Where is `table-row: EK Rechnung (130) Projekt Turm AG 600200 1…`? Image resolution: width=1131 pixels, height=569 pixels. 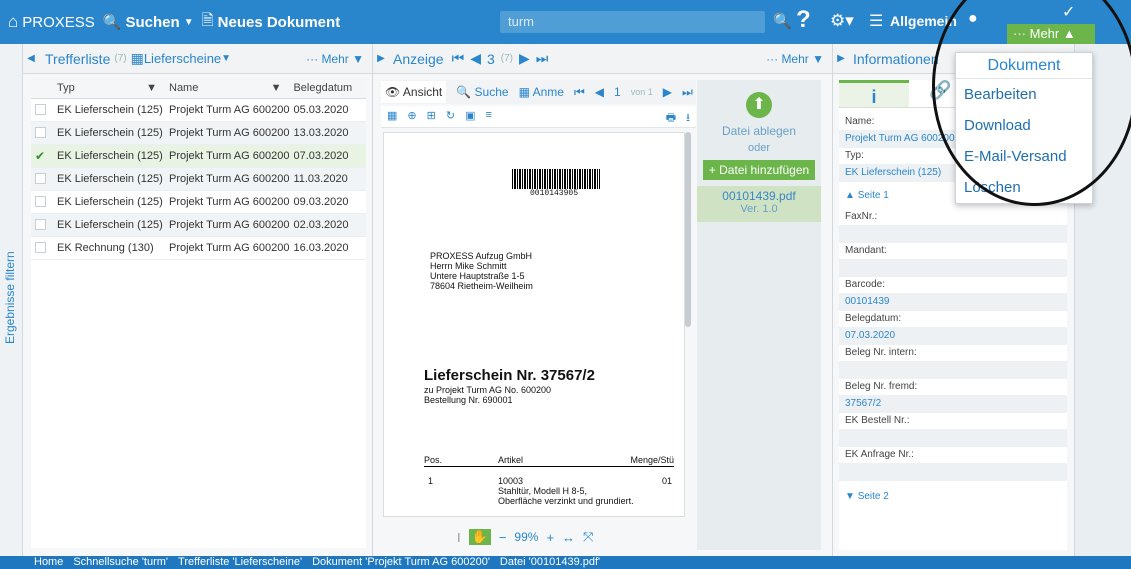
table-row: EK Rechnung (130) Projekt Turm AG 600200 1… is located at coordinates (198, 248).